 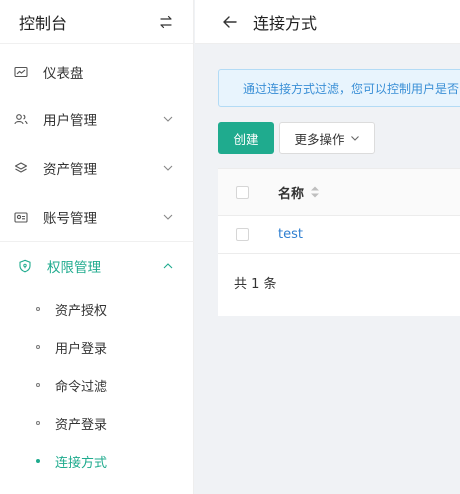 I want to click on submenu-label: 资产授权, so click(x=81, y=311).